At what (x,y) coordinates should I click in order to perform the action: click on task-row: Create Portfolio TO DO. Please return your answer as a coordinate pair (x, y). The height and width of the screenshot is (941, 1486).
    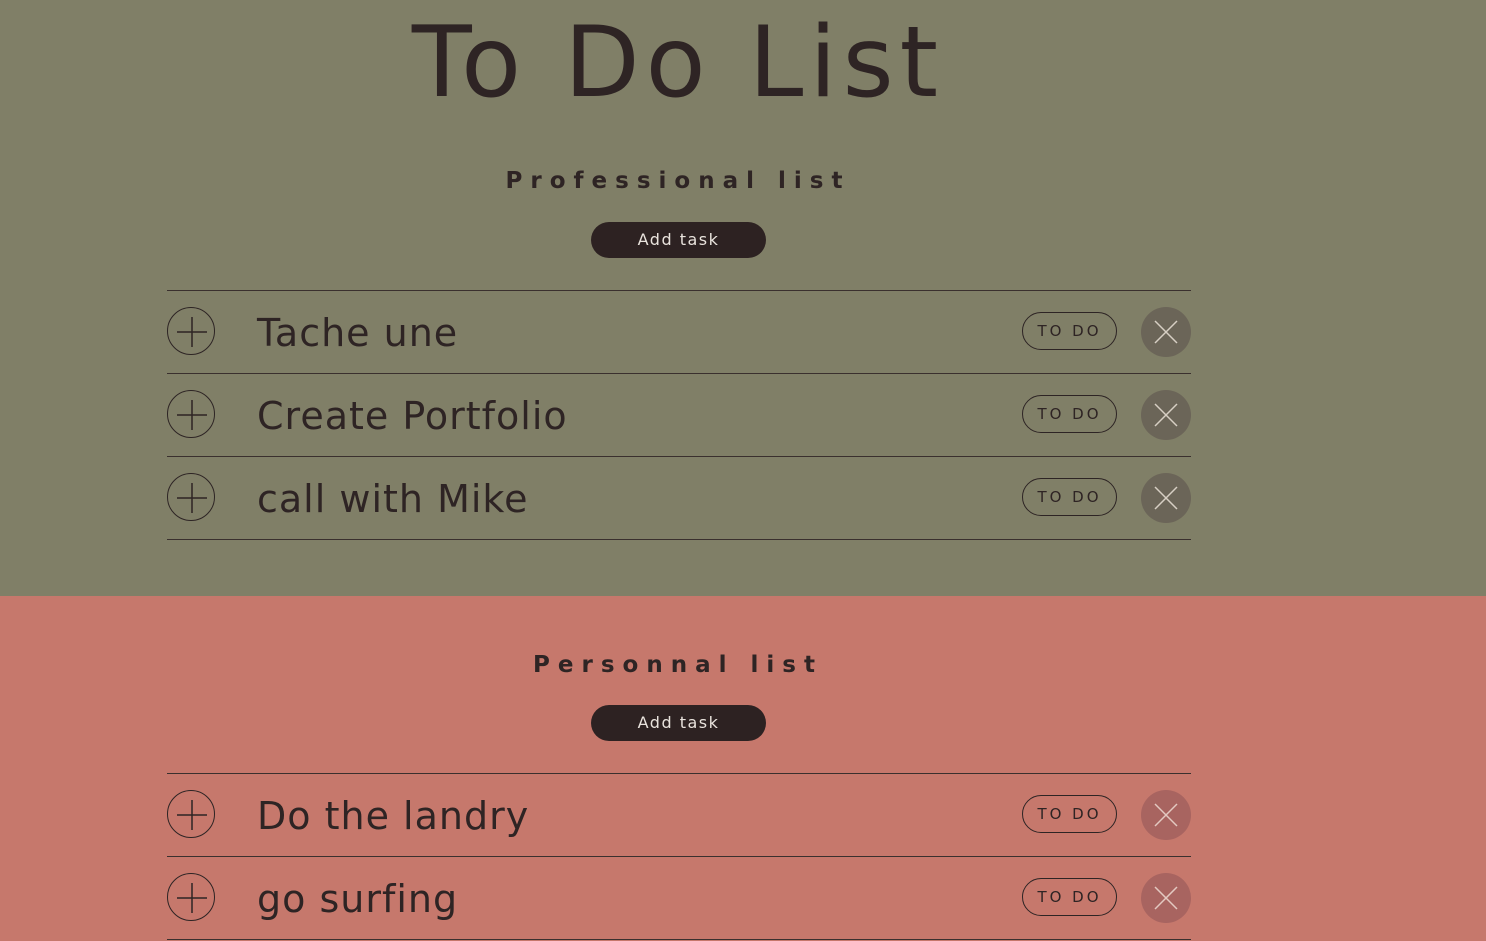
    Looking at the image, I should click on (679, 415).